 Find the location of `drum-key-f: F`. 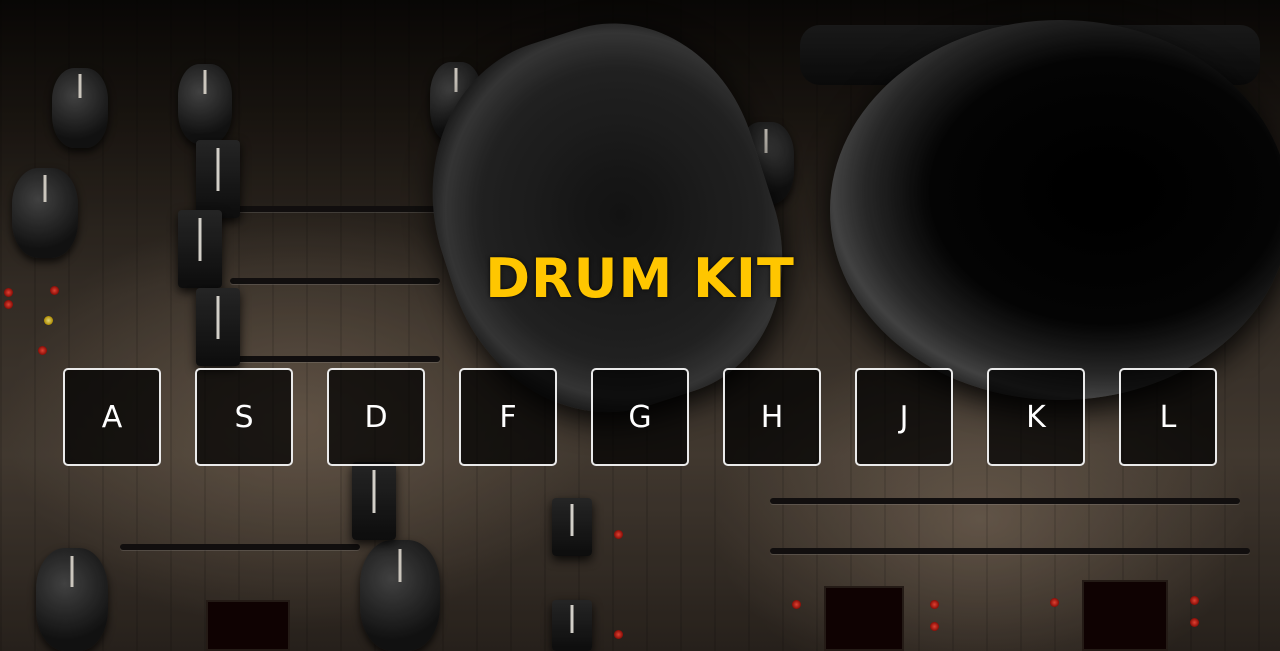

drum-key-f: F is located at coordinates (508, 417).